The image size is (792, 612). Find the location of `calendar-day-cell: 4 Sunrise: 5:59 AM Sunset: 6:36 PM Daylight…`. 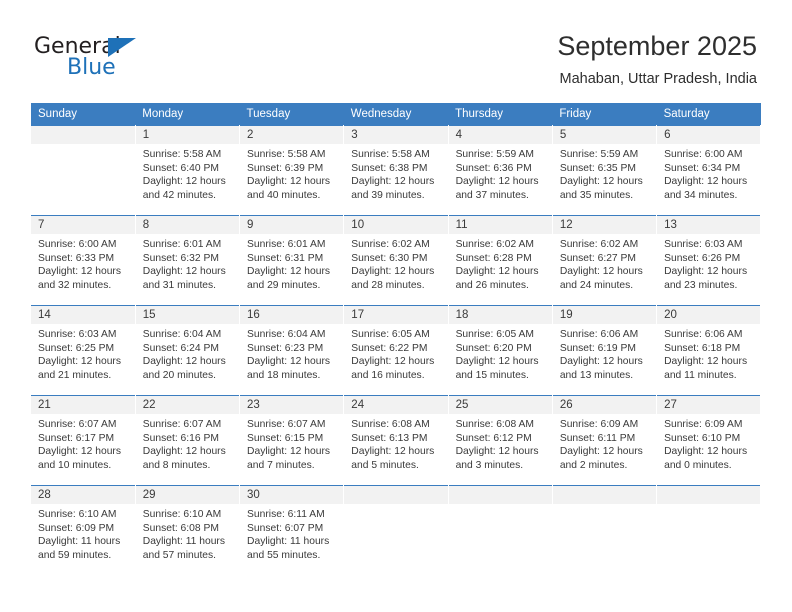

calendar-day-cell: 4 Sunrise: 5:59 AM Sunset: 6:36 PM Daylight… is located at coordinates (500, 170).